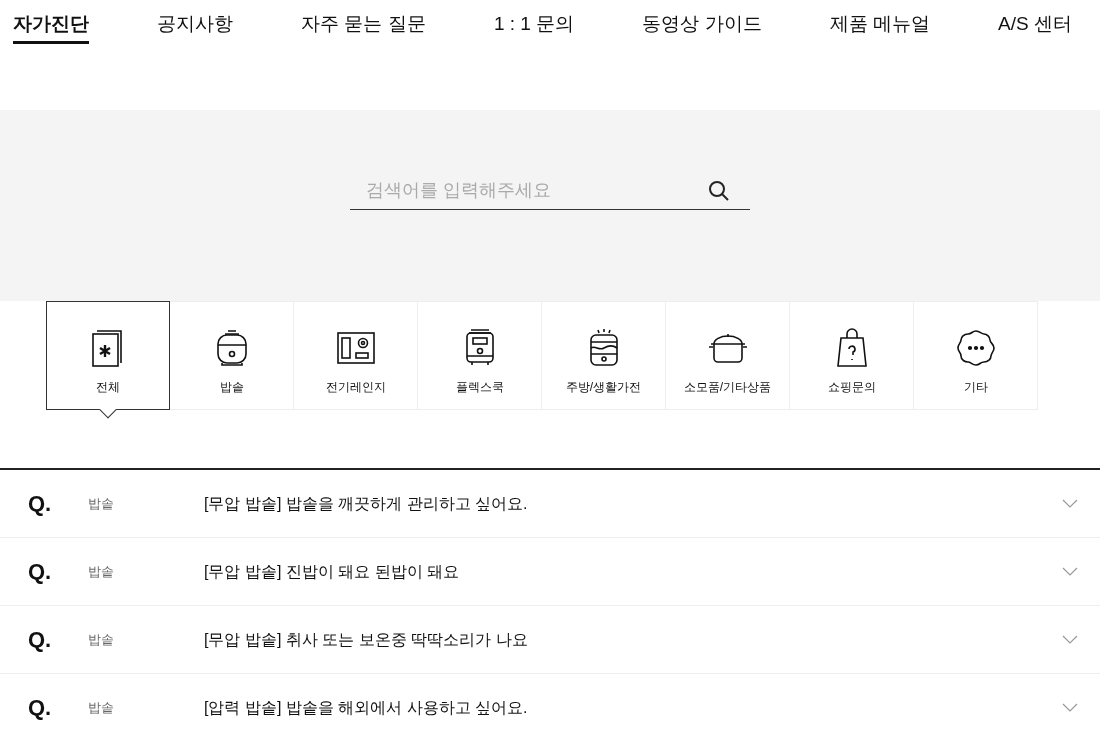 The width and height of the screenshot is (1100, 729). Describe the element at coordinates (332, 571) in the screenshot. I see `faq-question: [무압 밥솥] 진밥이 돼요 된밥이 돼요` at that location.